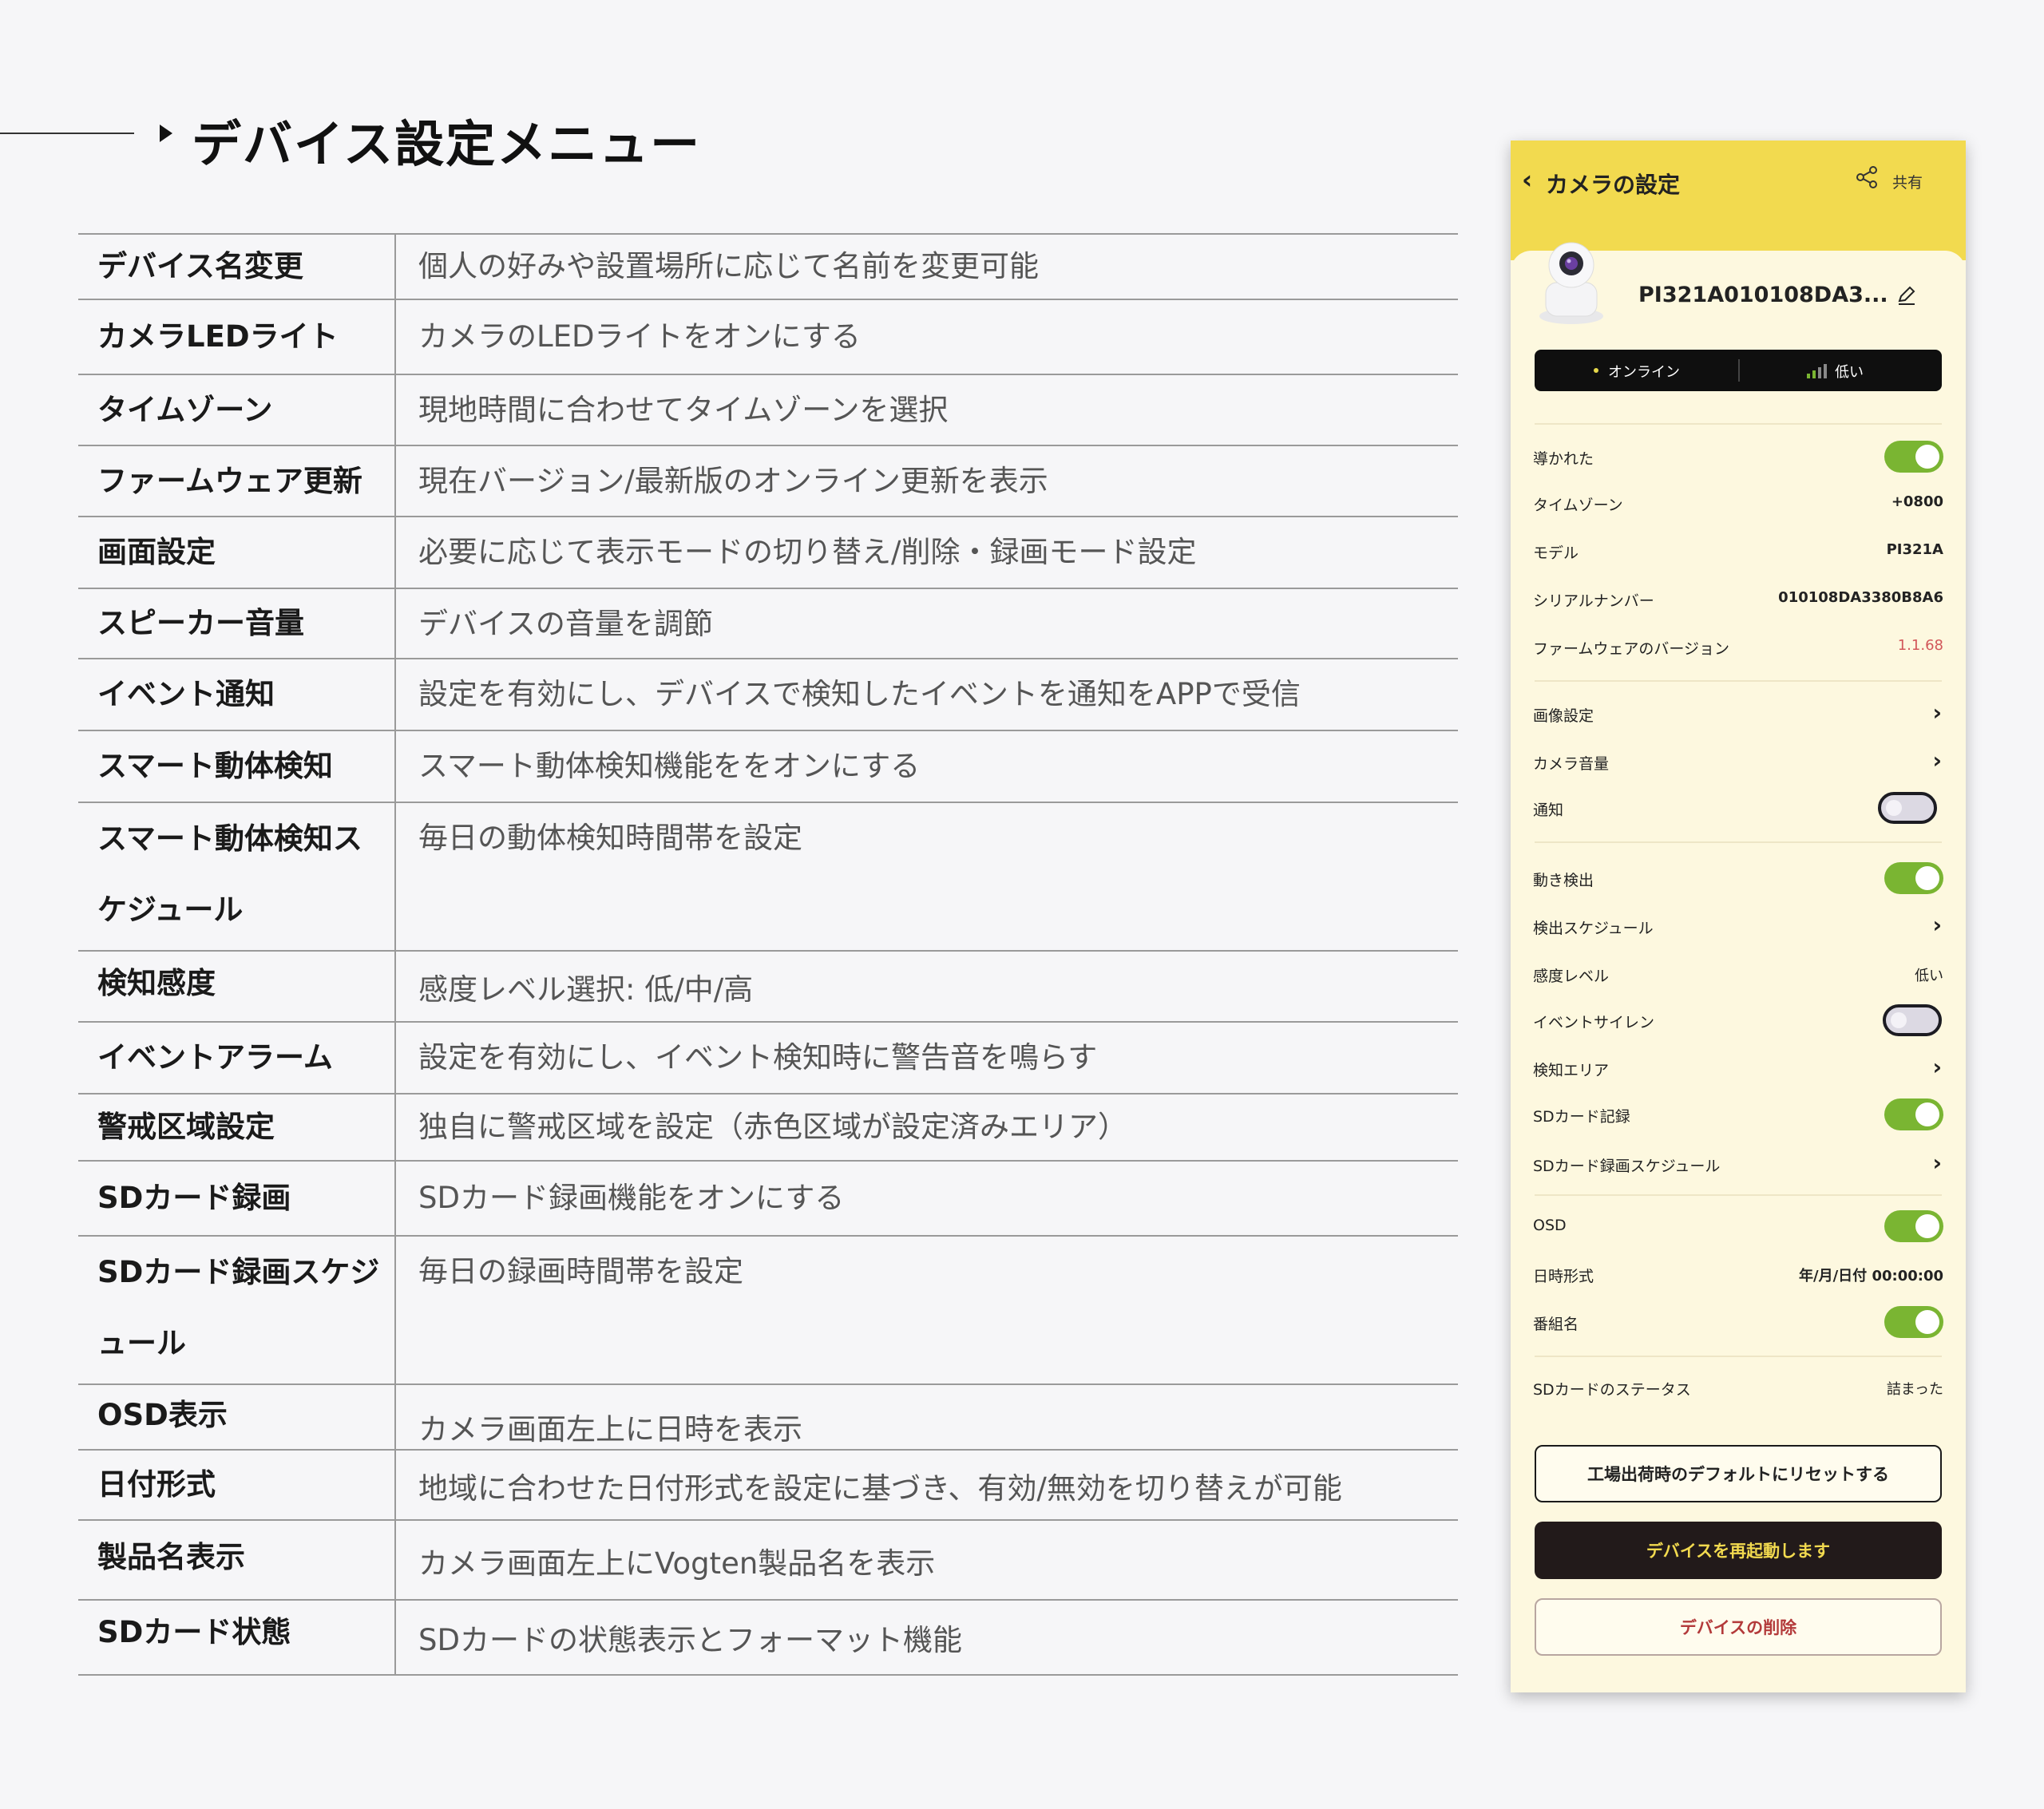  What do you see at coordinates (1563, 881) in the screenshot?
I see `row-label: 動き検出` at bounding box center [1563, 881].